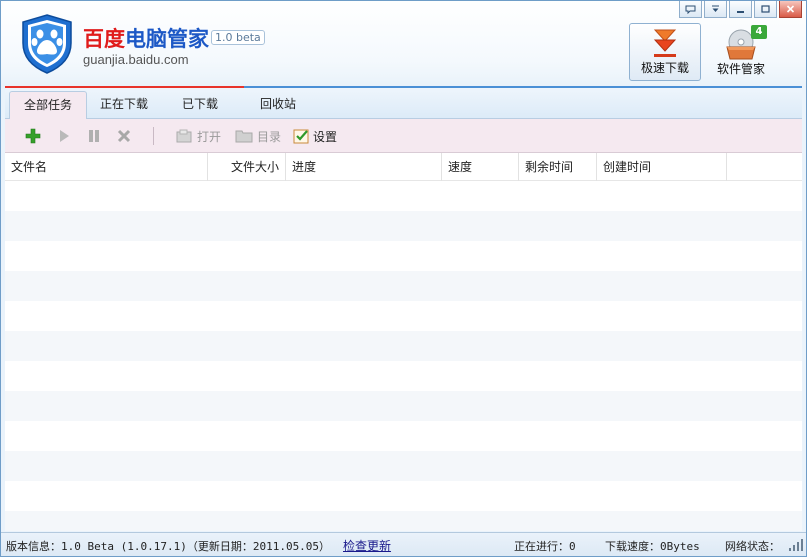 The width and height of the screenshot is (807, 557). Describe the element at coordinates (403, 136) in the screenshot. I see `toolbar: 打开 目录 设置` at that location.